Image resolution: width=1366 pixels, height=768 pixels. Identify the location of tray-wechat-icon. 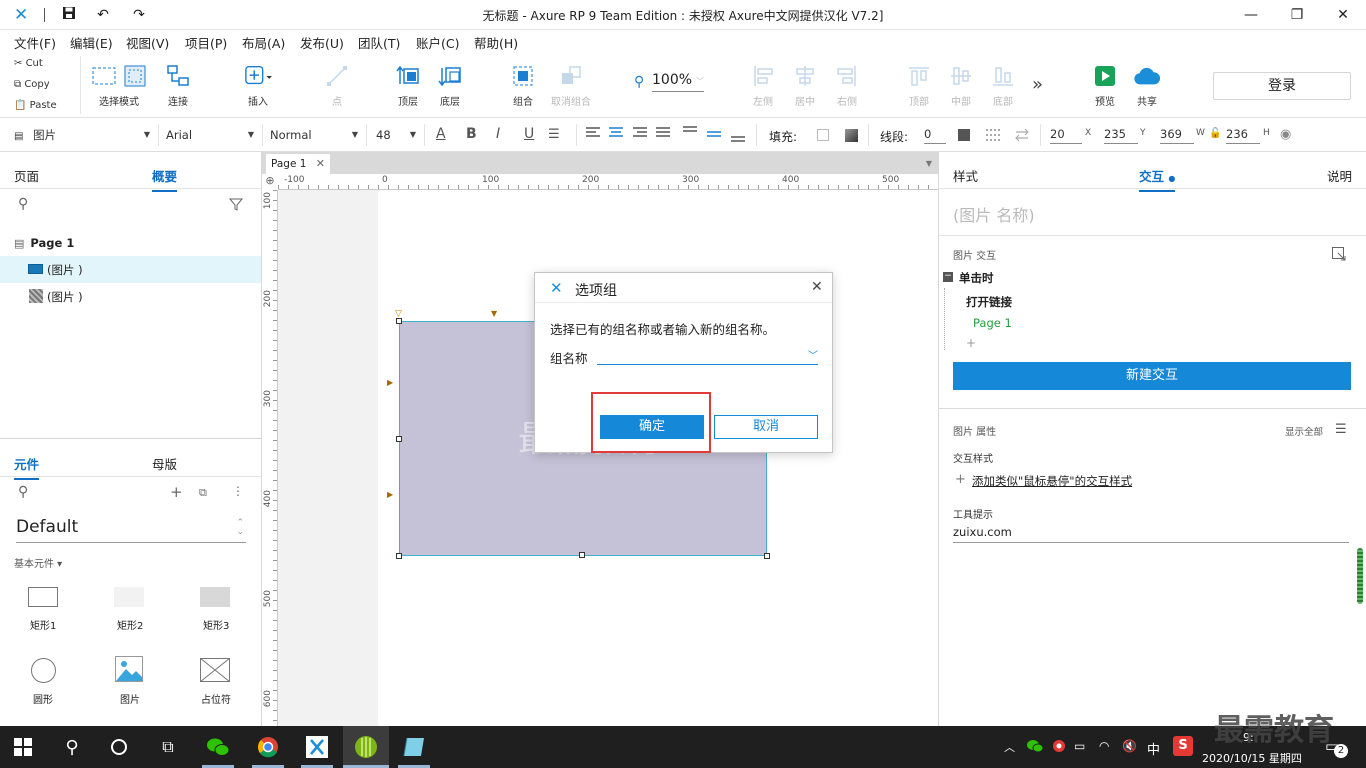
(1035, 747).